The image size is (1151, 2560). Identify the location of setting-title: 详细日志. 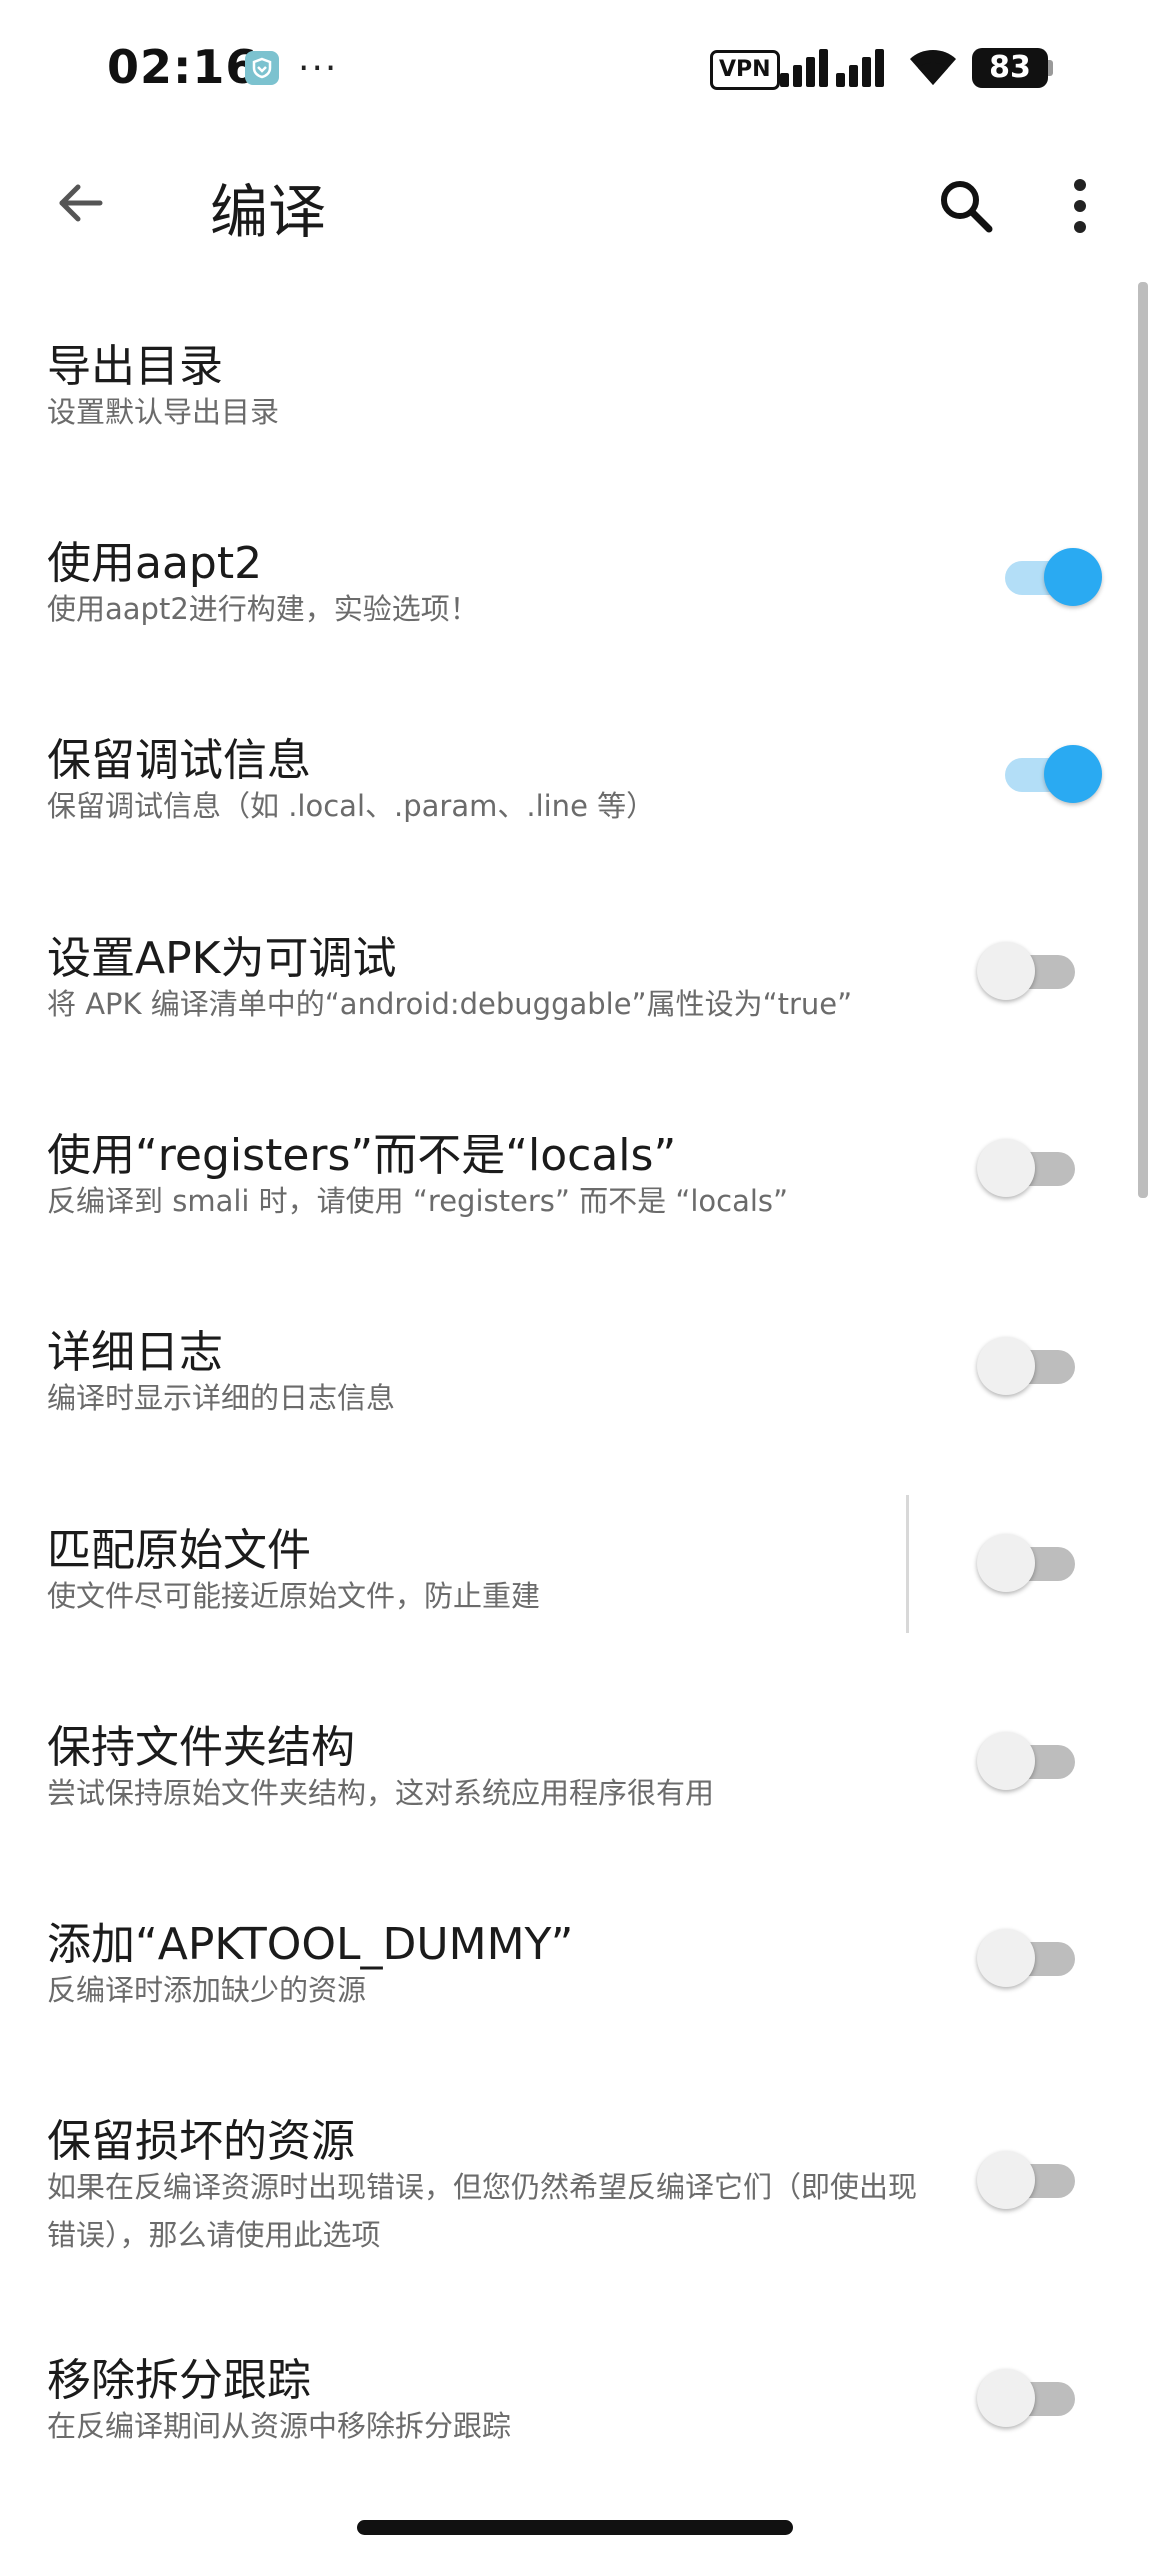
(135, 1352).